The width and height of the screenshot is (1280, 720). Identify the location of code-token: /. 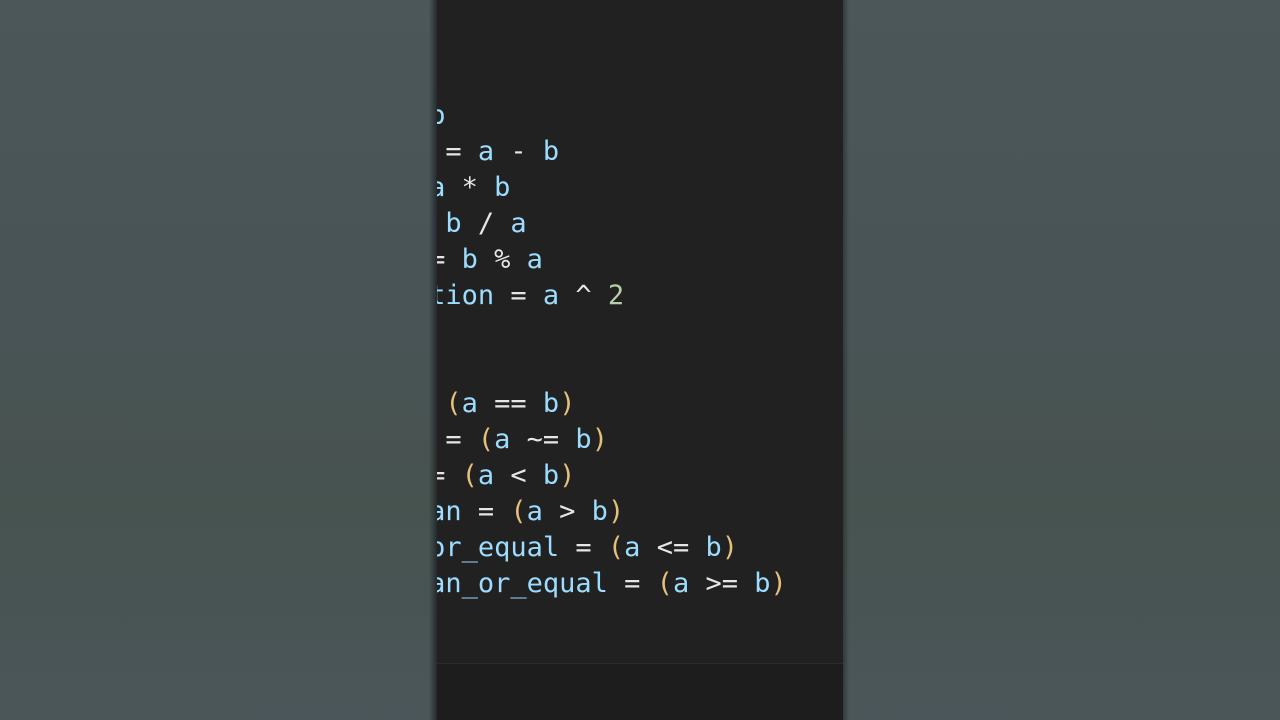
(494, 223).